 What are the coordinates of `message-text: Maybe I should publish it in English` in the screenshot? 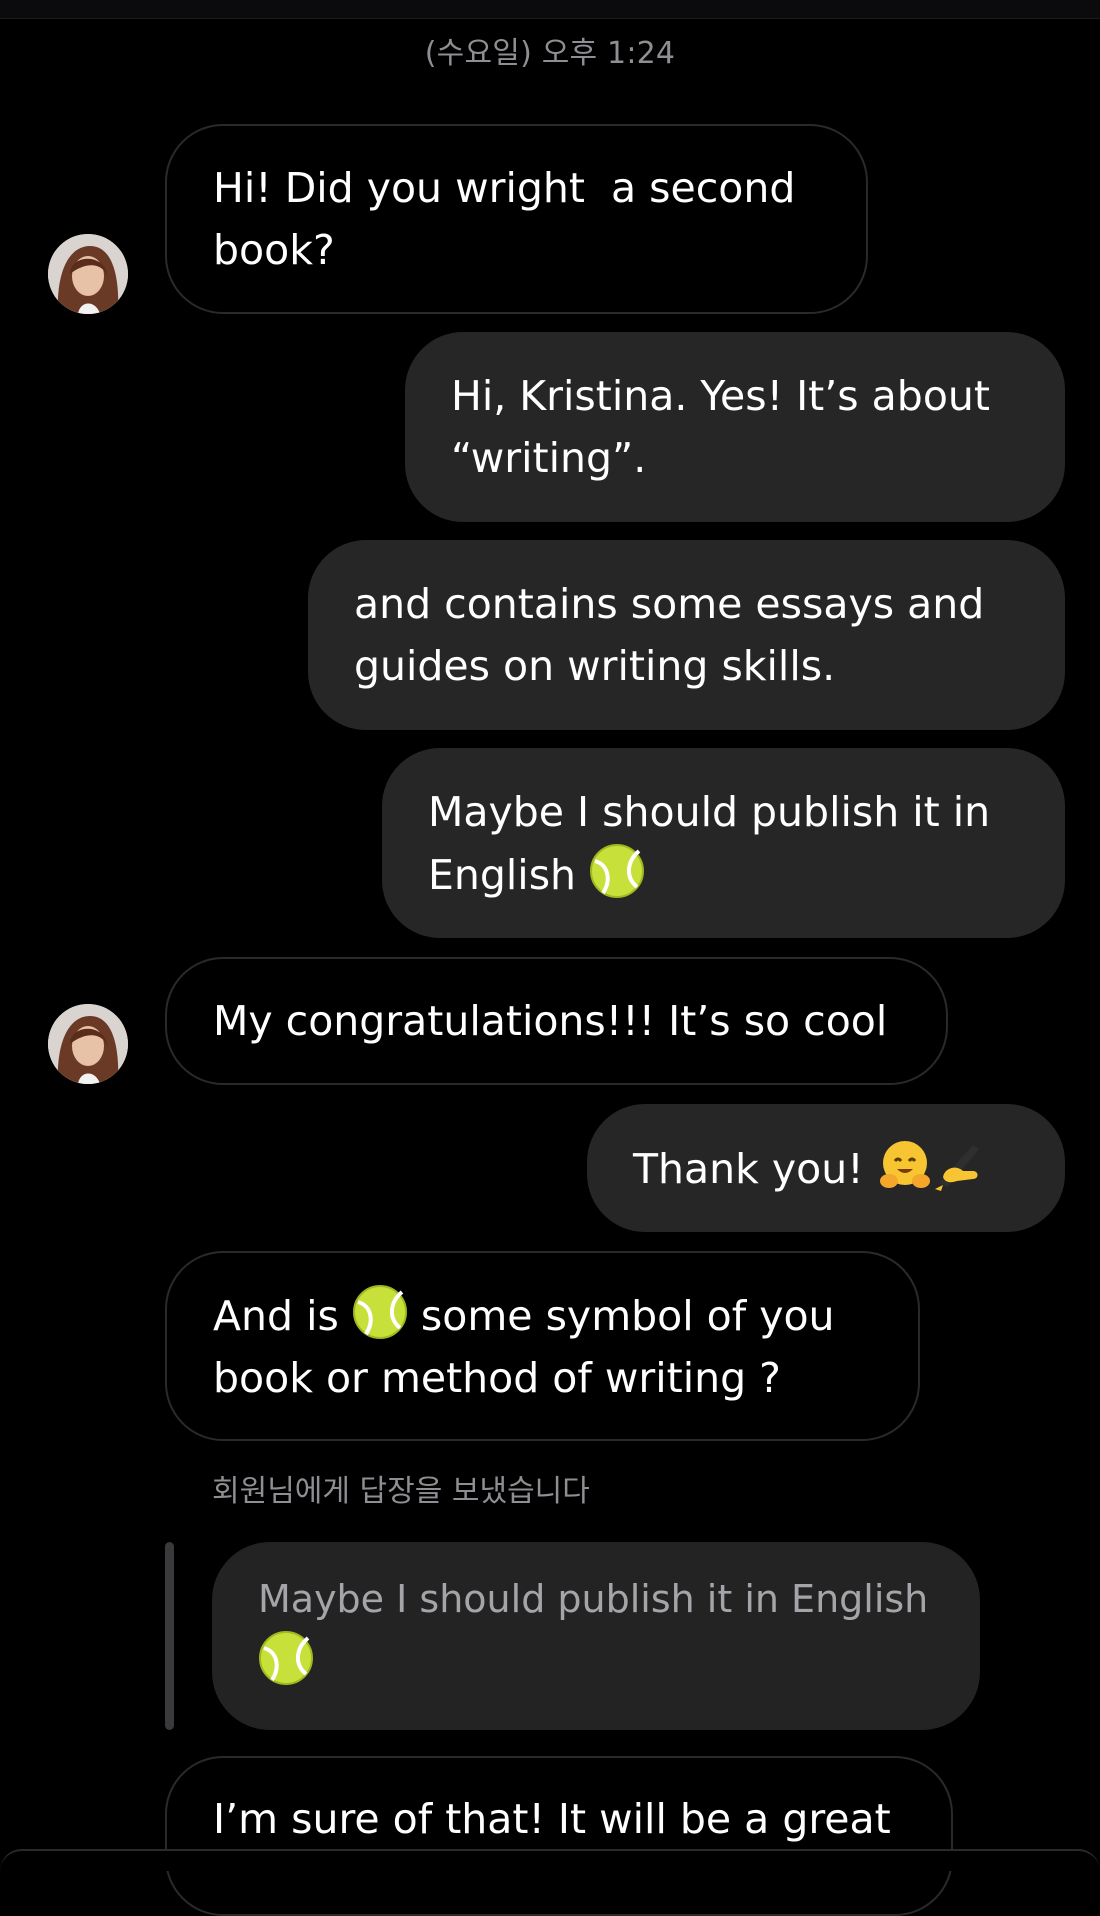 It's located at (716, 843).